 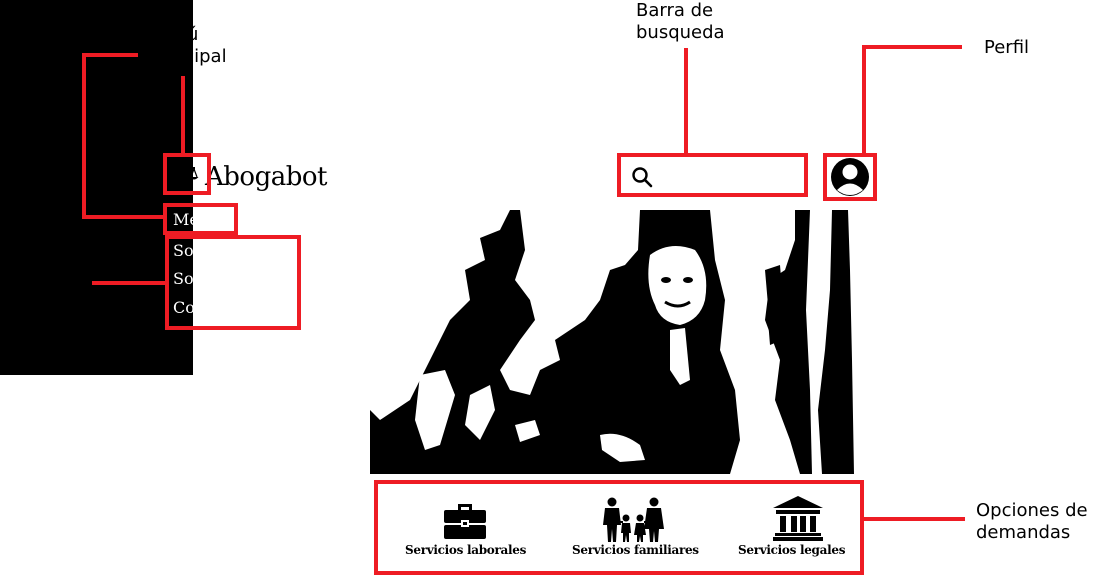 What do you see at coordinates (188, 45) in the screenshot?
I see `callout-menu-principal: Menú principal` at bounding box center [188, 45].